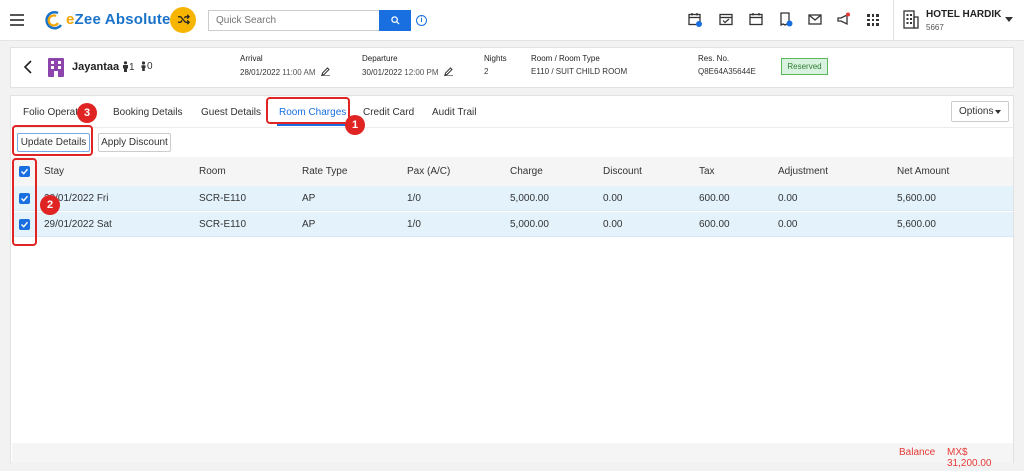  I want to click on room-type-label: Room / Room Type, so click(565, 58).